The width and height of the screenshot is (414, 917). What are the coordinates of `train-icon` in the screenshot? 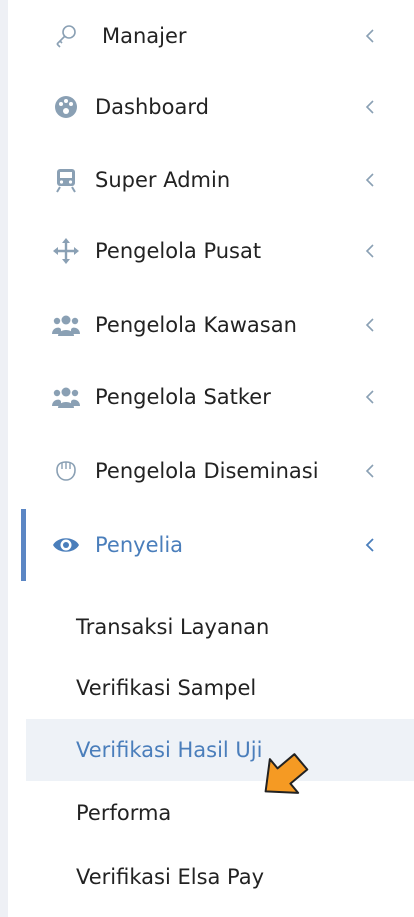 It's located at (66, 180).